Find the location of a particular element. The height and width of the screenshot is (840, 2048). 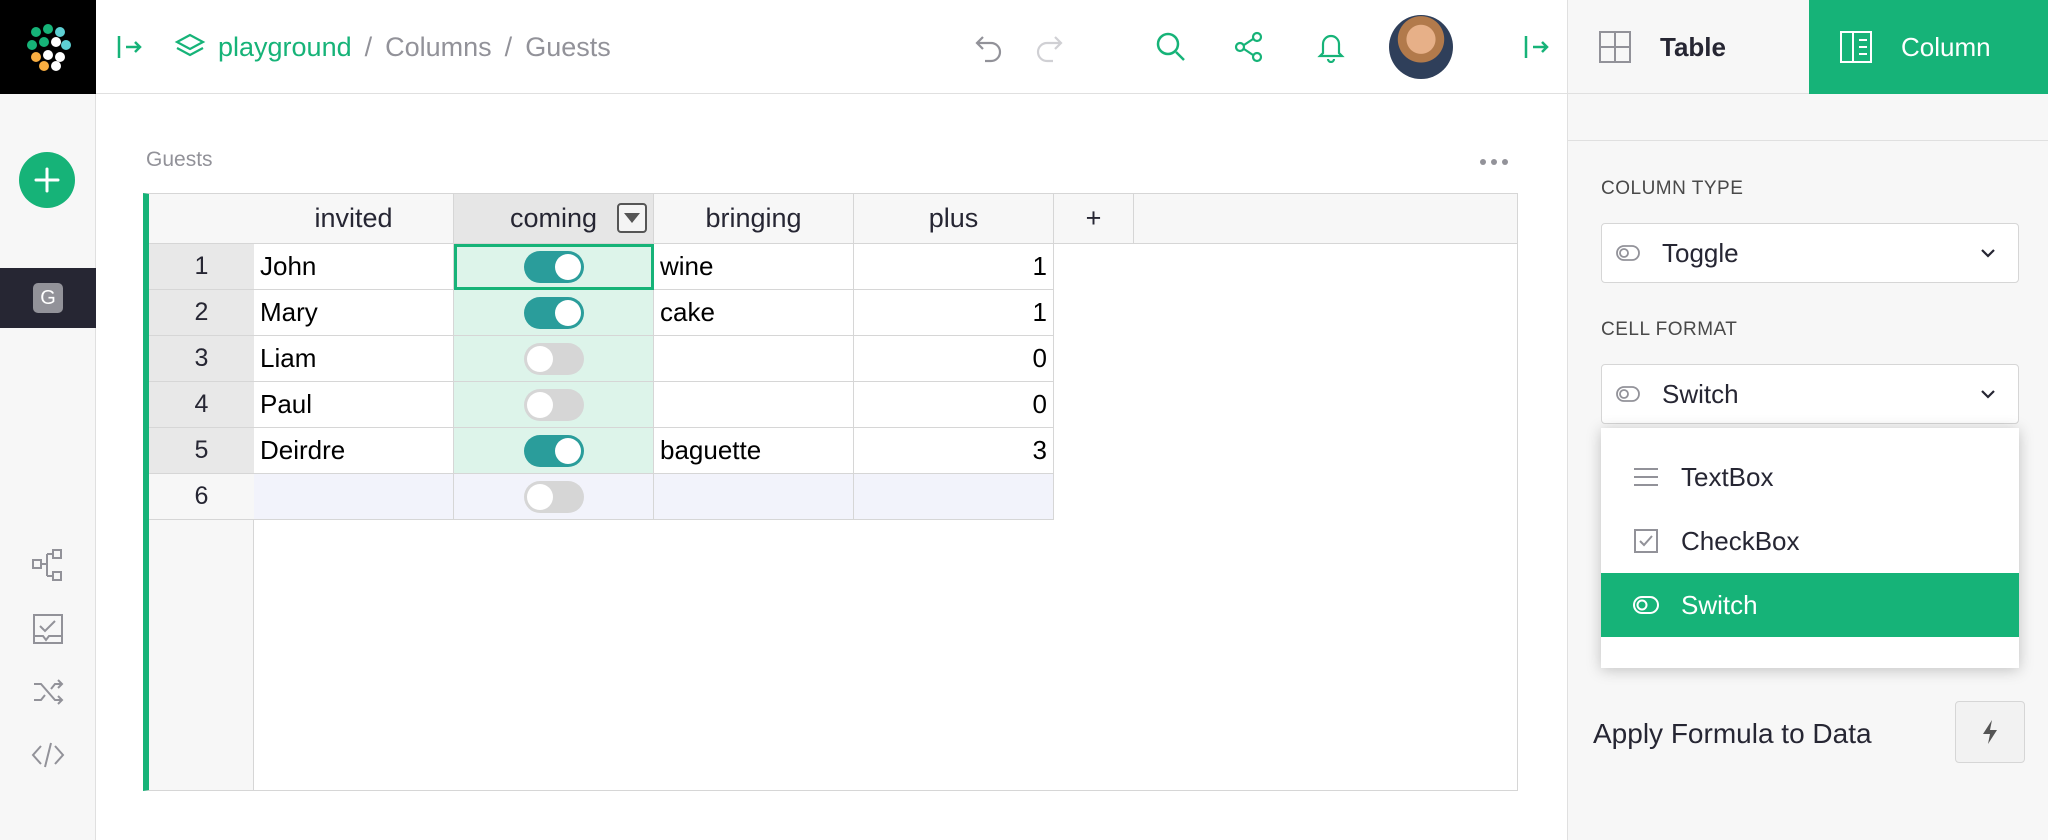

column-header-row: invited coming bringing plus + is located at coordinates (833, 219).